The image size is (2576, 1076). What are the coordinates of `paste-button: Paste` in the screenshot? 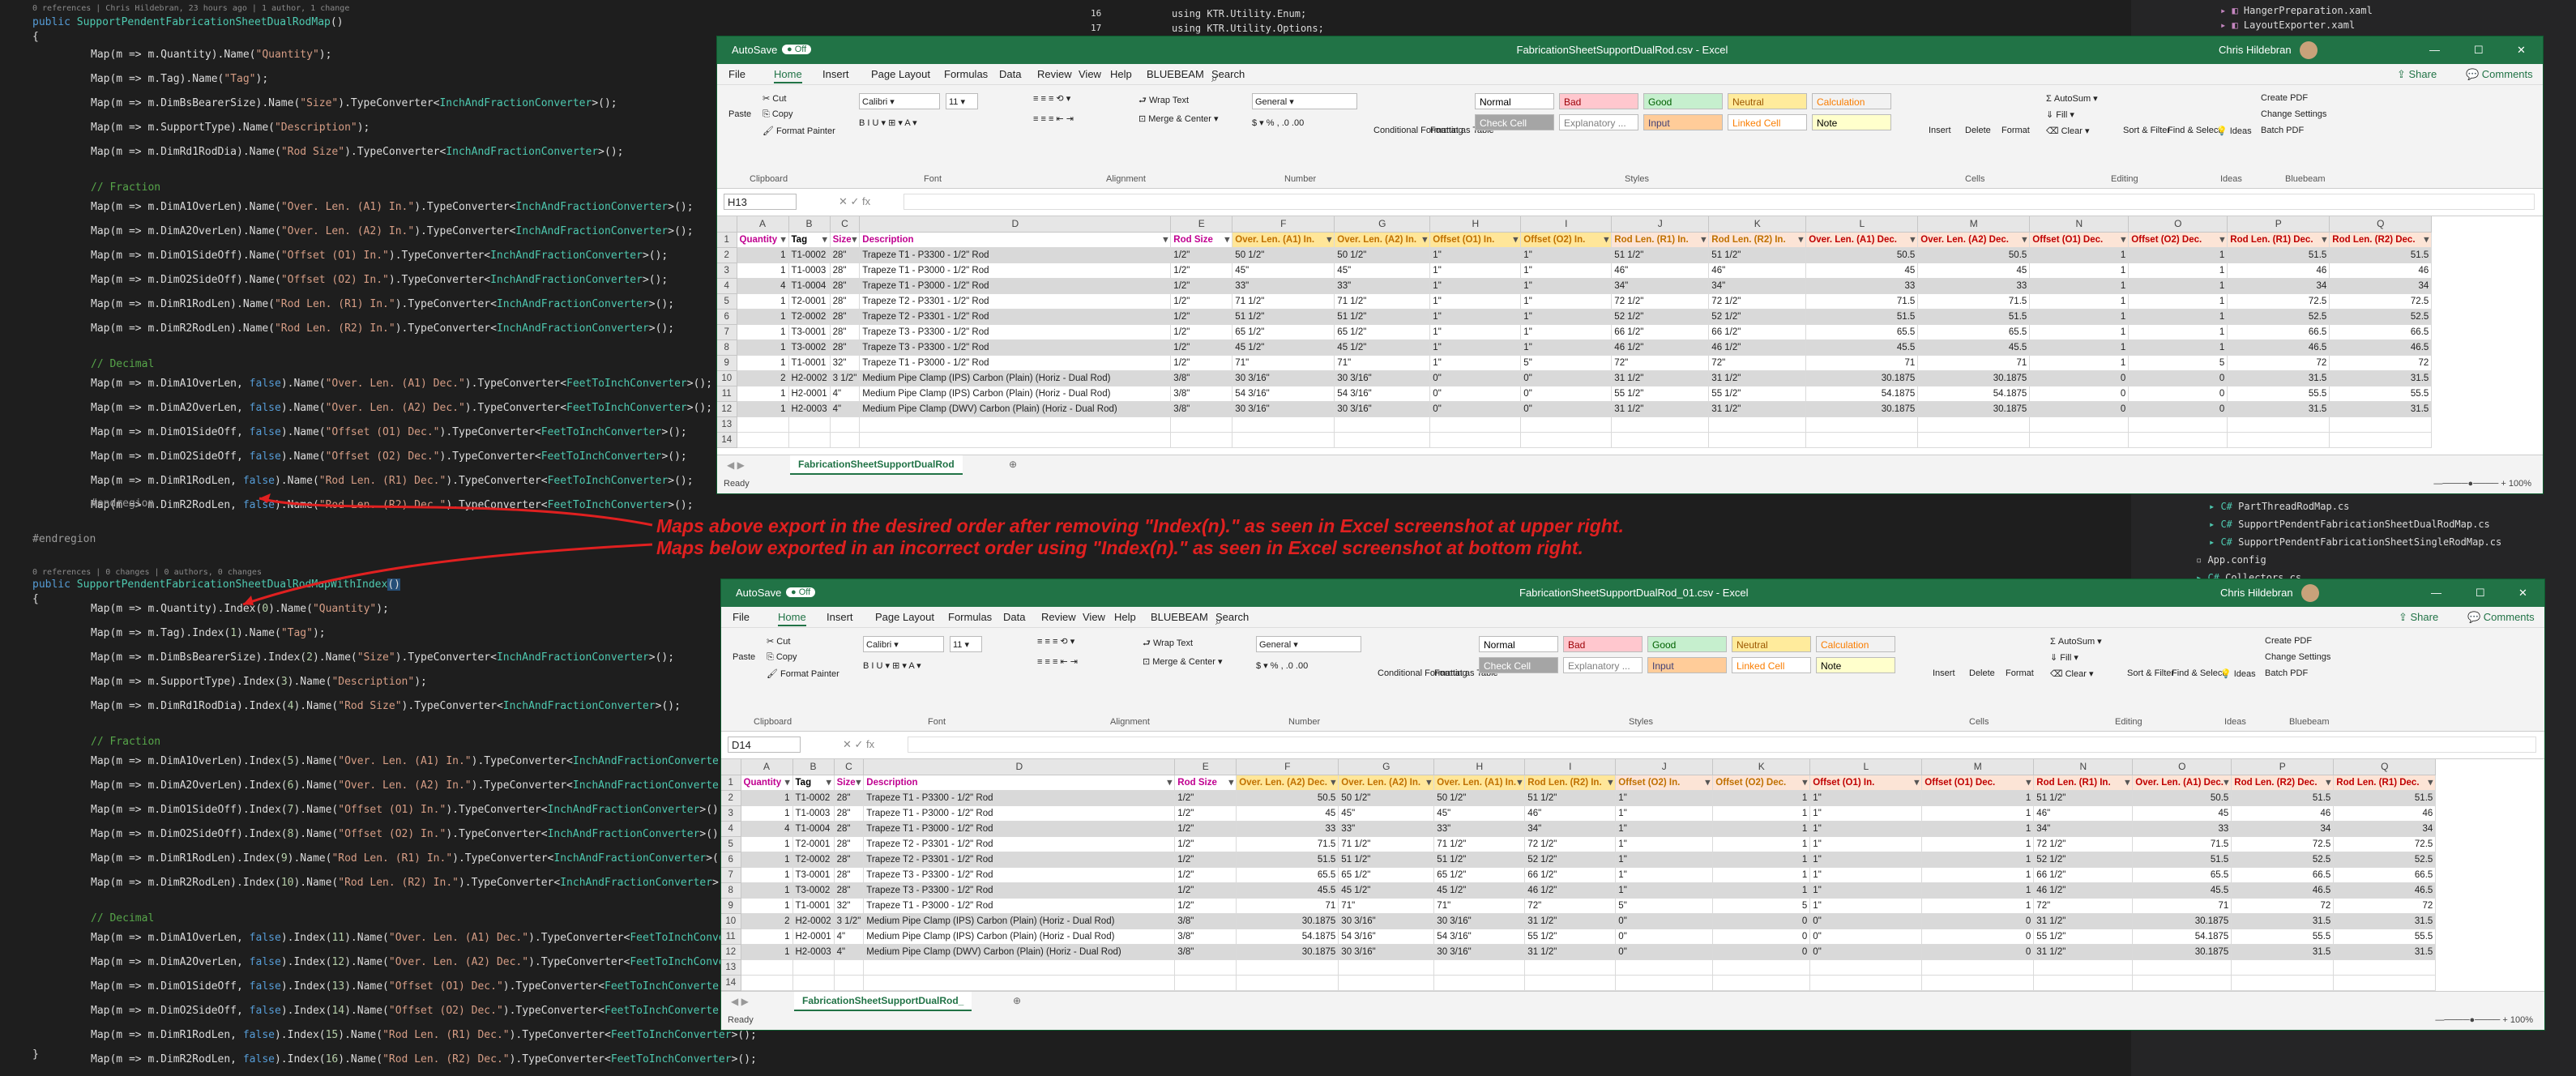 It's located at (744, 657).